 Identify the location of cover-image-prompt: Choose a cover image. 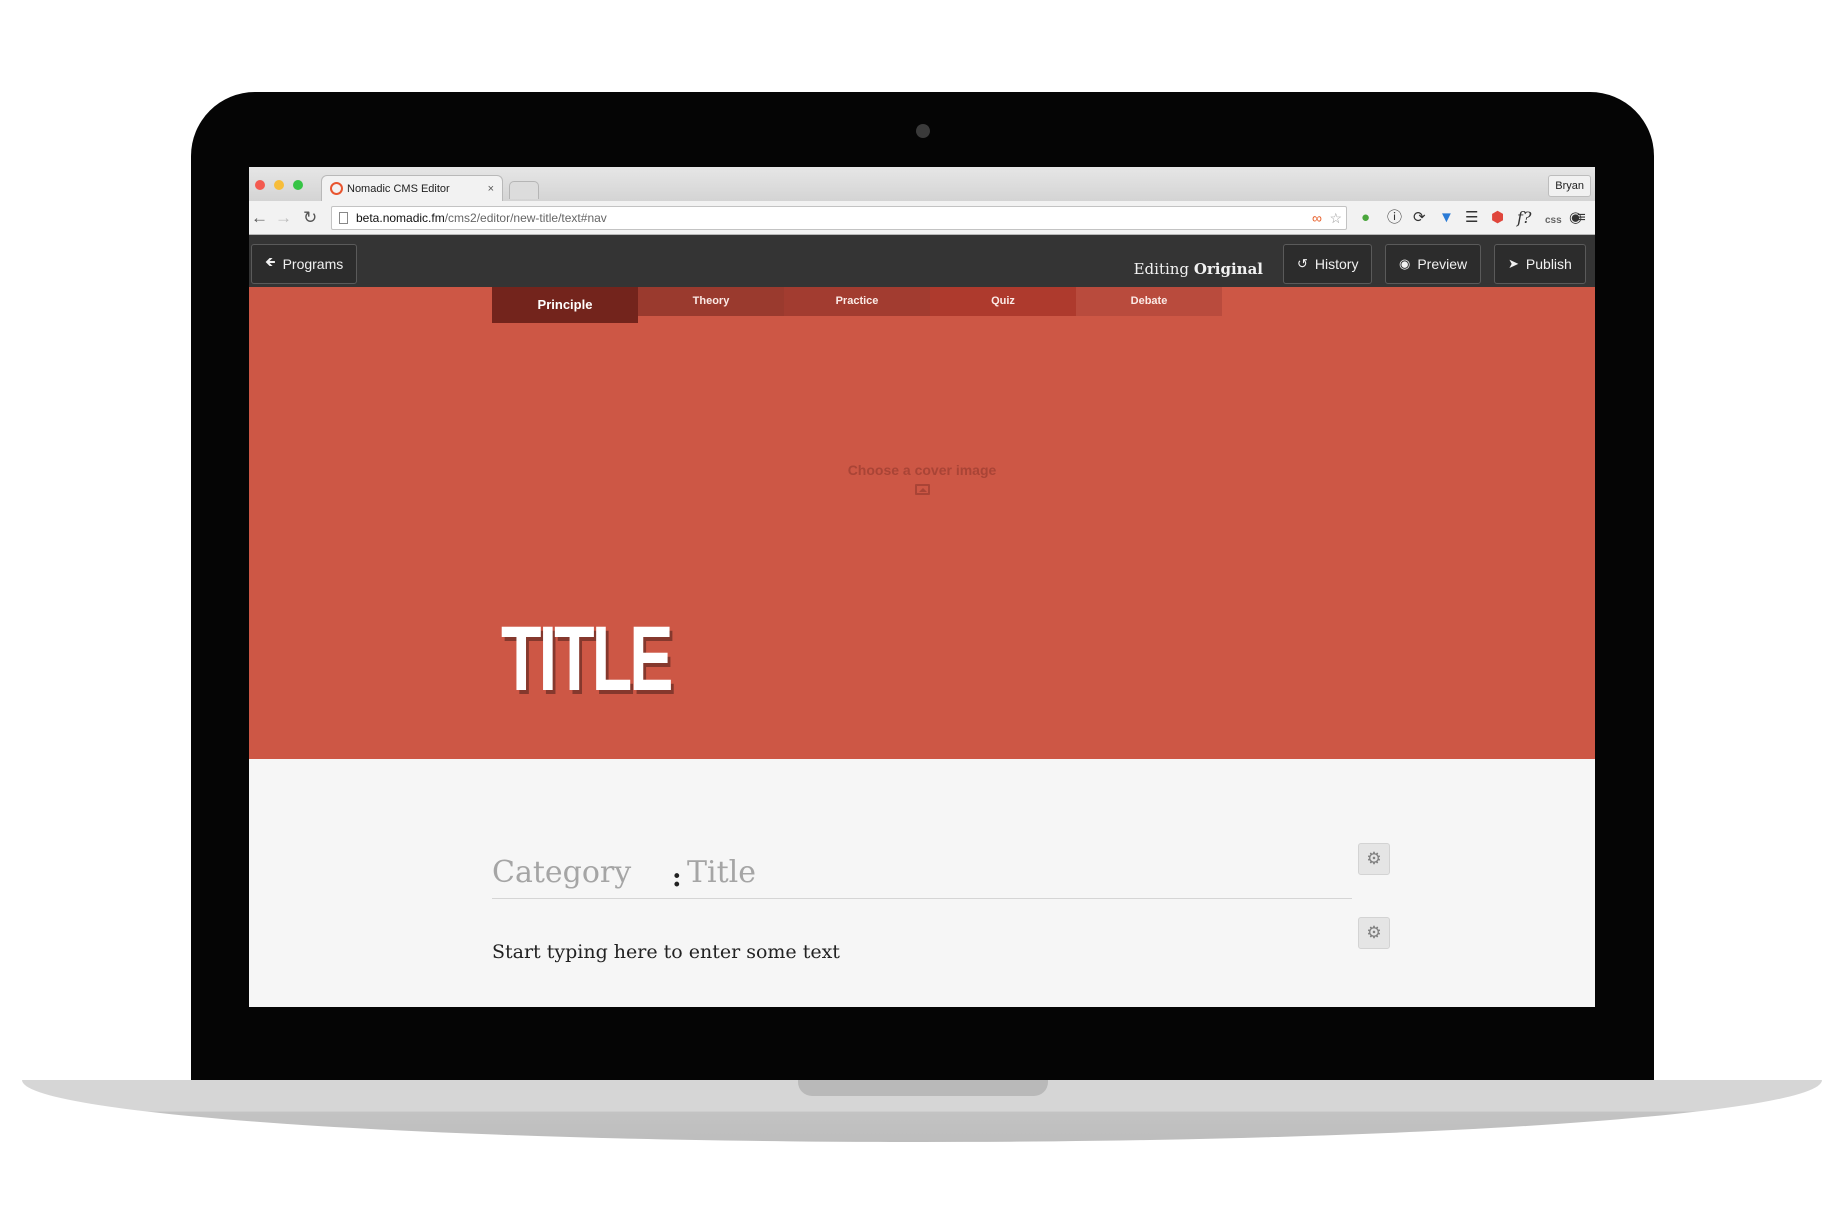
(922, 470).